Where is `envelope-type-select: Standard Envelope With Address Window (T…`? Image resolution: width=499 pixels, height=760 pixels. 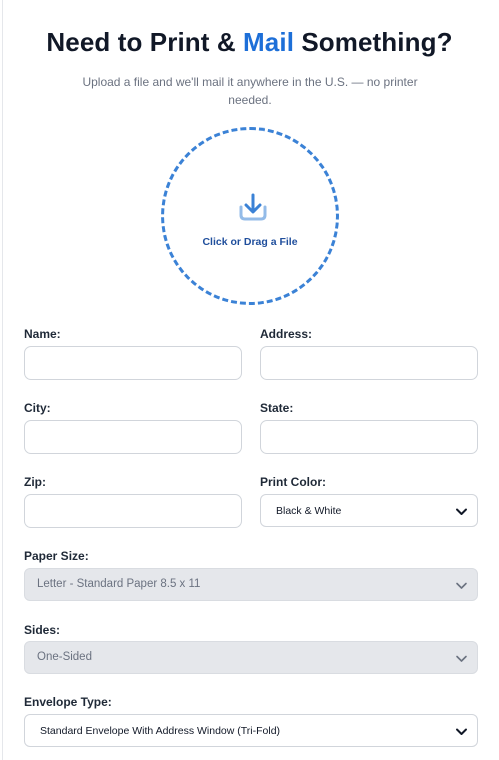 envelope-type-select: Standard Envelope With Address Window (T… is located at coordinates (251, 730).